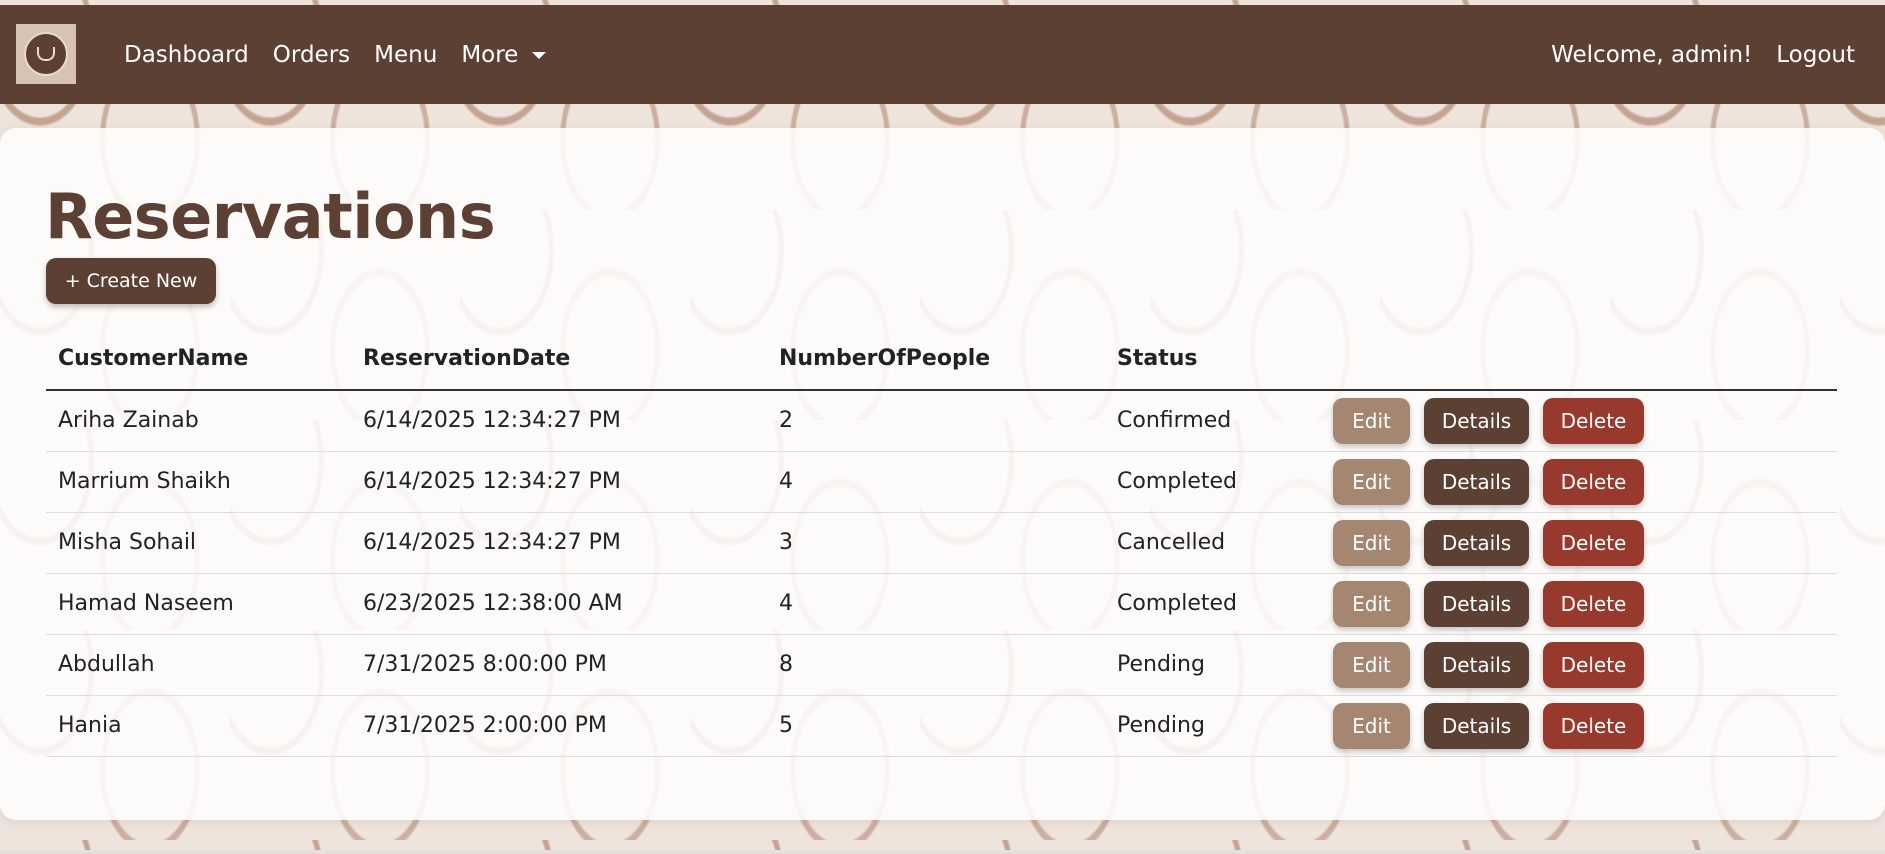 The image size is (1885, 854). Describe the element at coordinates (198, 726) in the screenshot. I see `cell-customer-name: Hania` at that location.